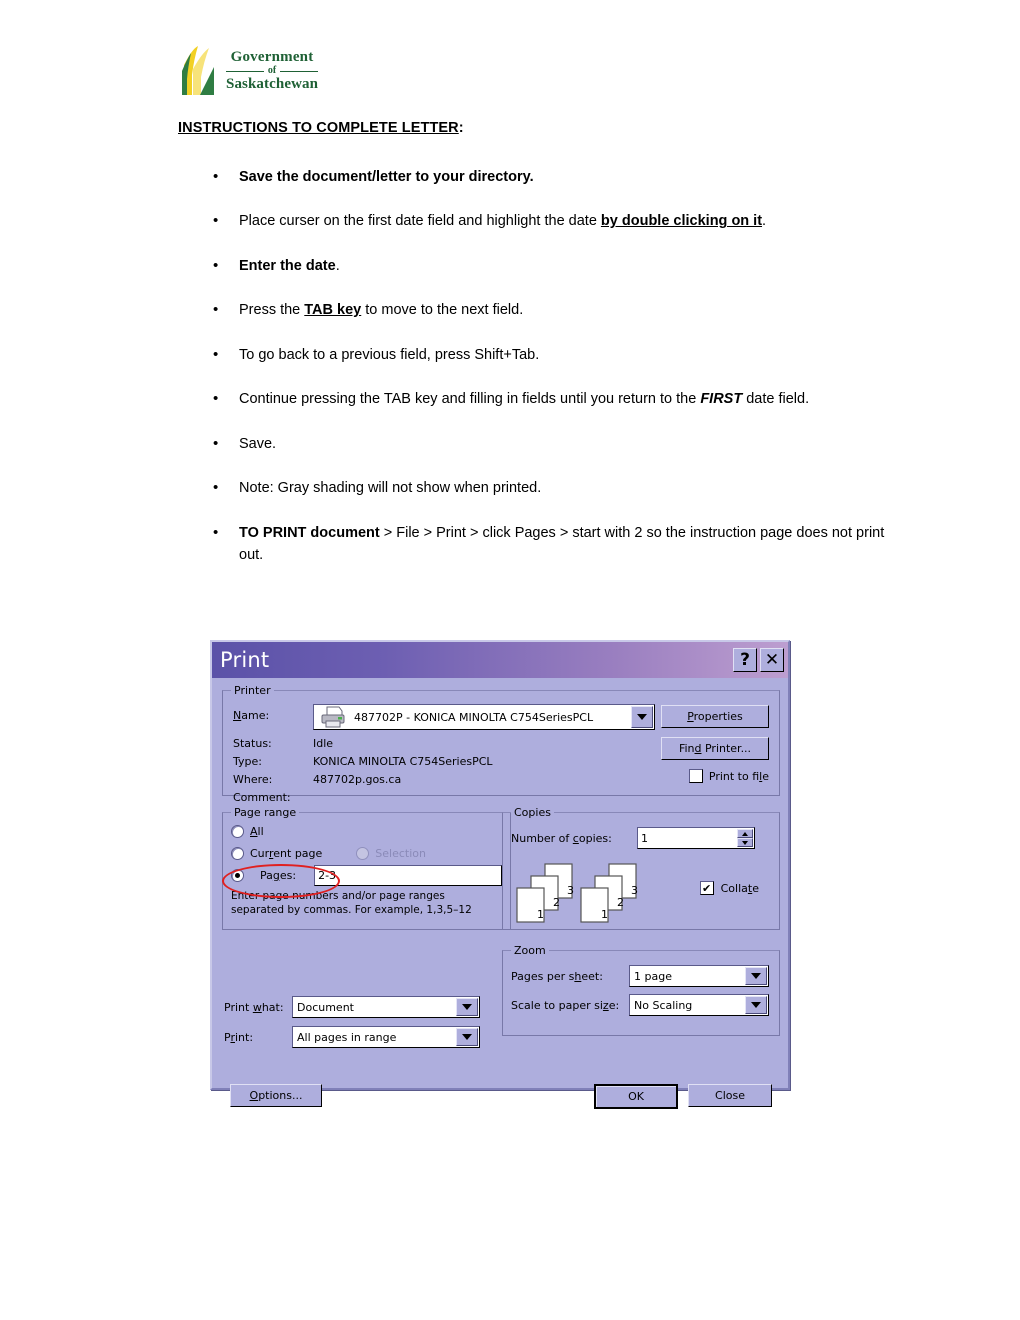  Describe the element at coordinates (730, 1095) in the screenshot. I see `close-button: Close` at that location.